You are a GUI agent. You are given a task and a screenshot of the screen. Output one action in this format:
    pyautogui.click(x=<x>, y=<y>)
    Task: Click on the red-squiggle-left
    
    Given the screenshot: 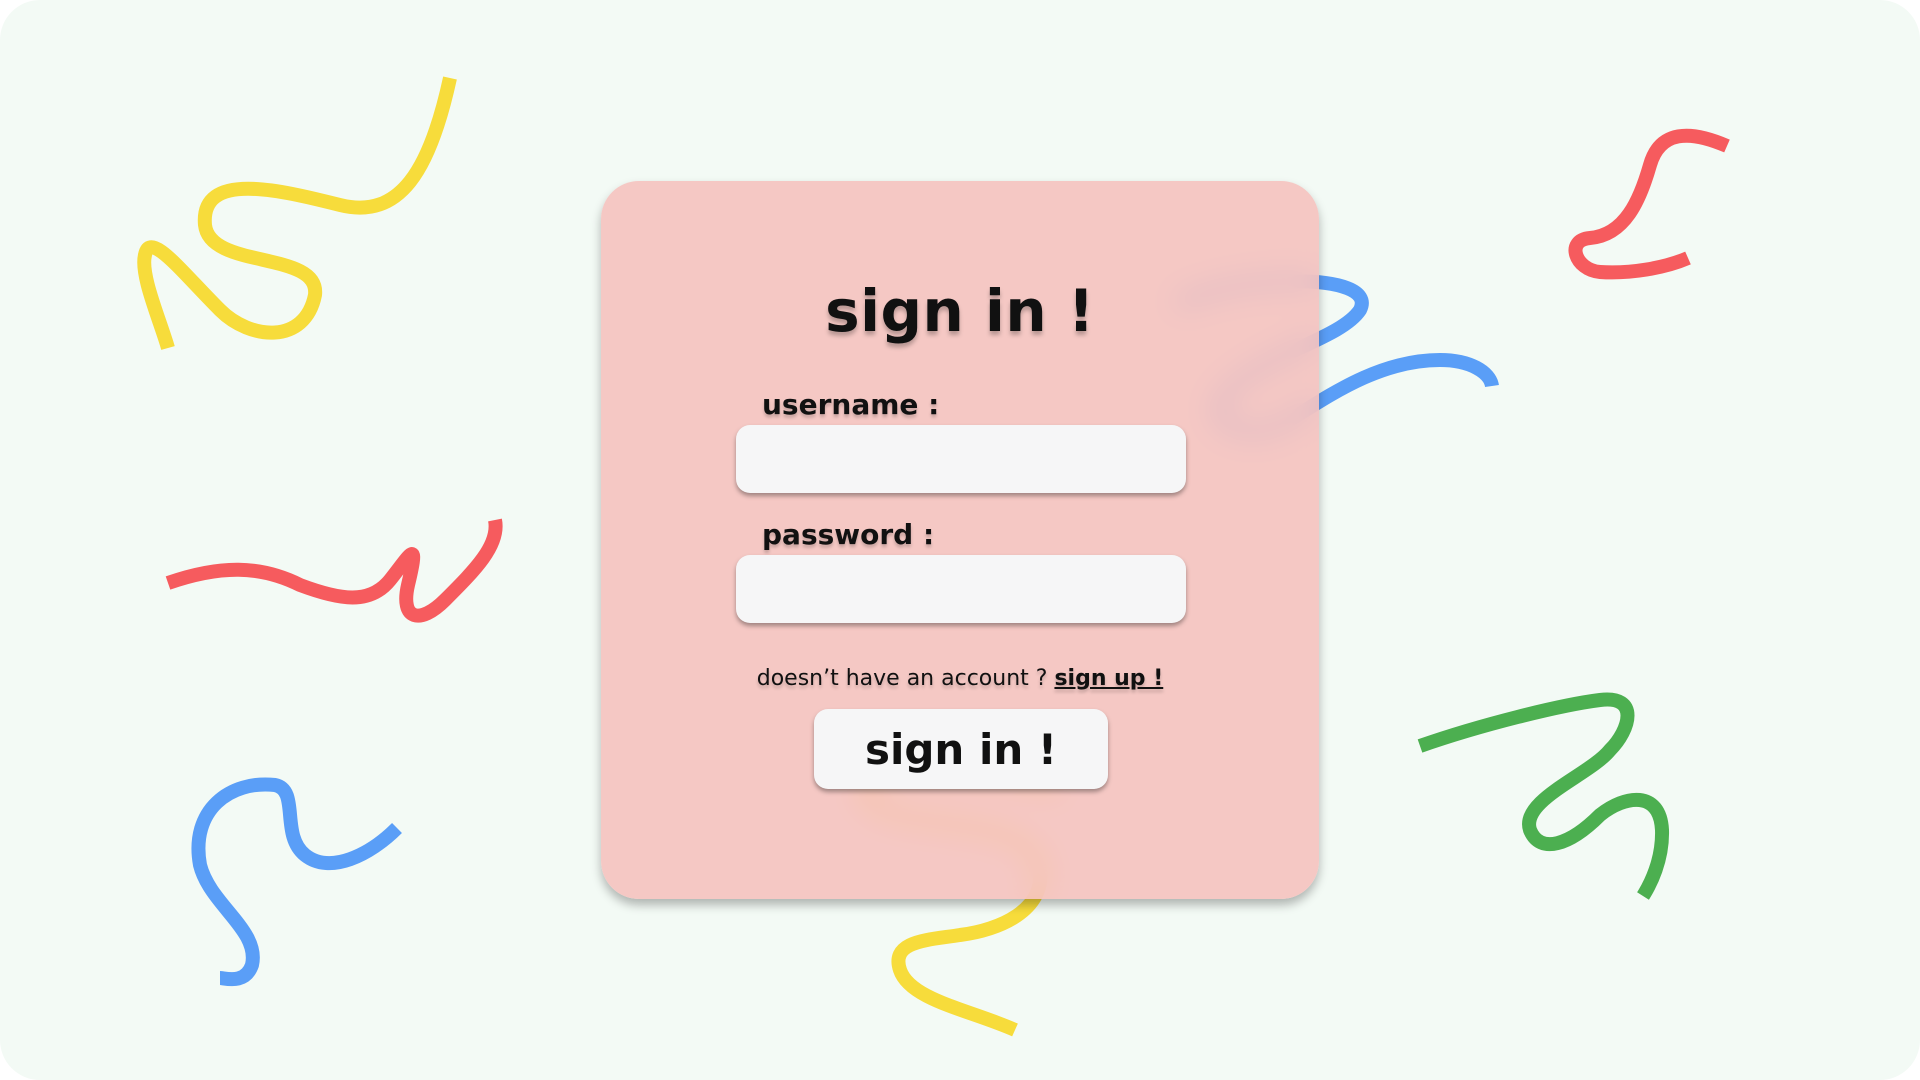 What is the action you would take?
    pyautogui.click(x=334, y=570)
    